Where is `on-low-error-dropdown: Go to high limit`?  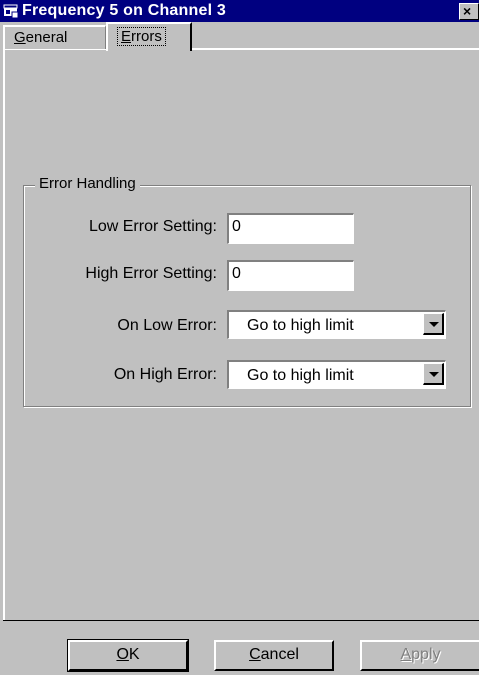 on-low-error-dropdown: Go to high limit is located at coordinates (336, 324).